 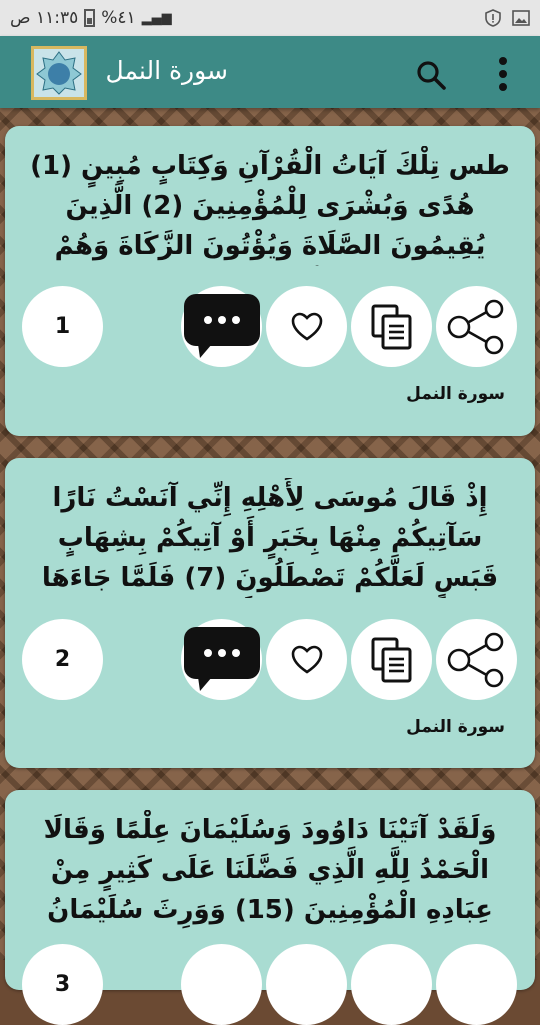 What do you see at coordinates (166, 70) in the screenshot?
I see `app-title: سورة النمل` at bounding box center [166, 70].